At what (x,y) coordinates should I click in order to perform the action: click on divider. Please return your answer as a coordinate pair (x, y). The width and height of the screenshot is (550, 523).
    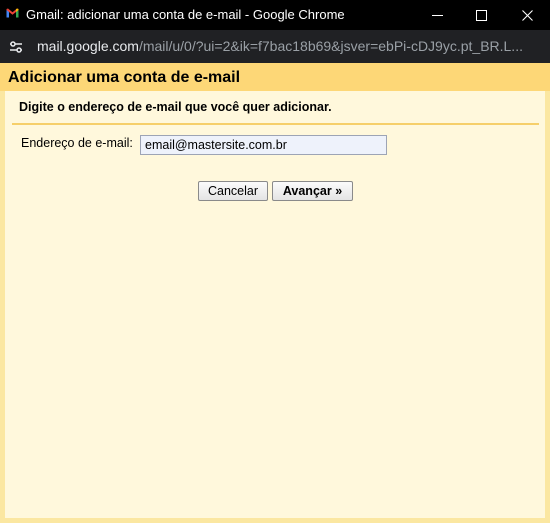
    Looking at the image, I should click on (275, 124).